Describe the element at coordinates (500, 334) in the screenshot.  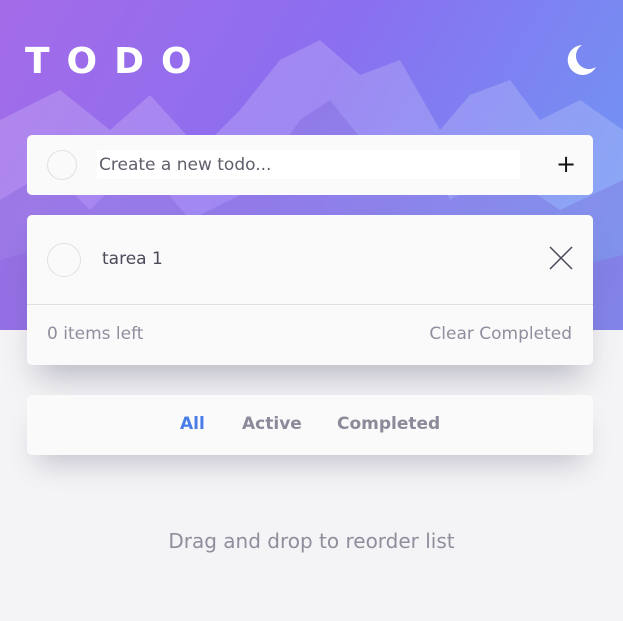
I see `clear-completed-button: Clear Completed` at that location.